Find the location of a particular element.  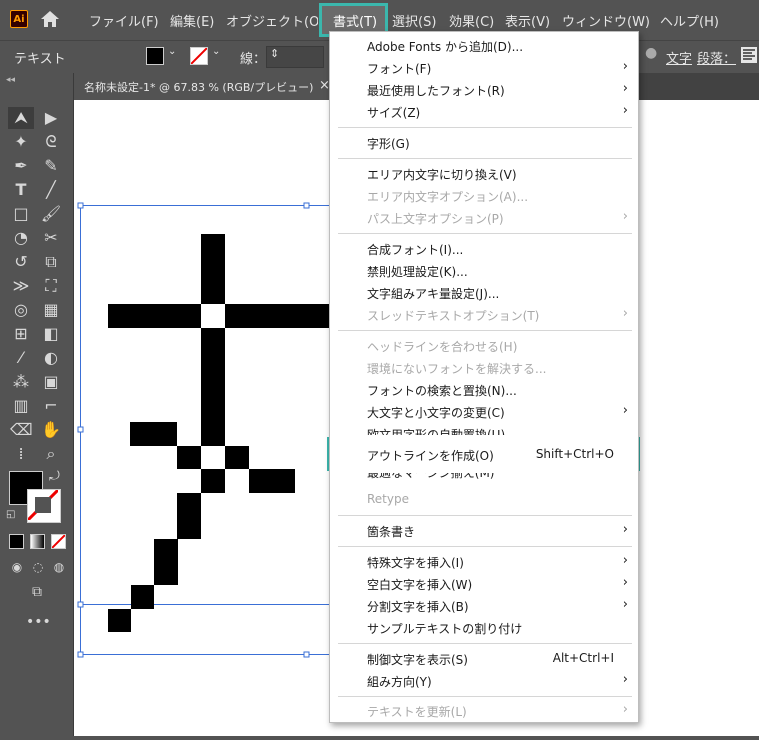

character-panel-link: 文字 is located at coordinates (679, 57).